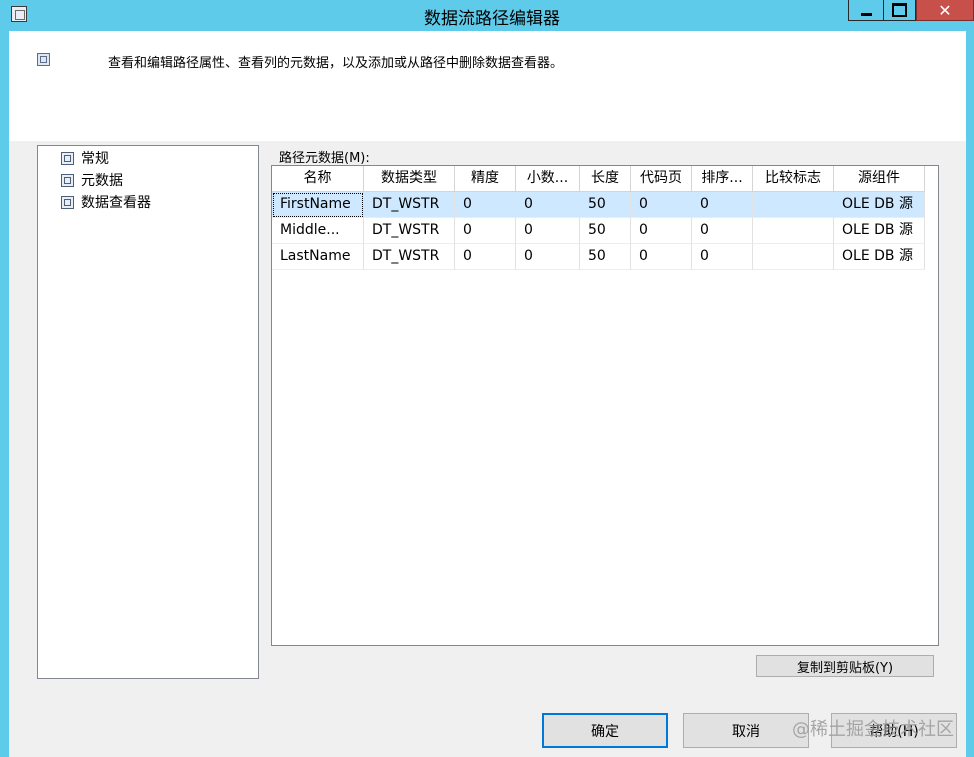  I want to click on close-button: ✕, so click(945, 10).